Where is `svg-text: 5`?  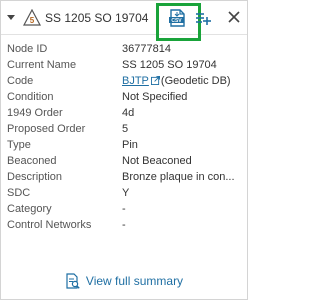
svg-text: 5 is located at coordinates (32, 20).